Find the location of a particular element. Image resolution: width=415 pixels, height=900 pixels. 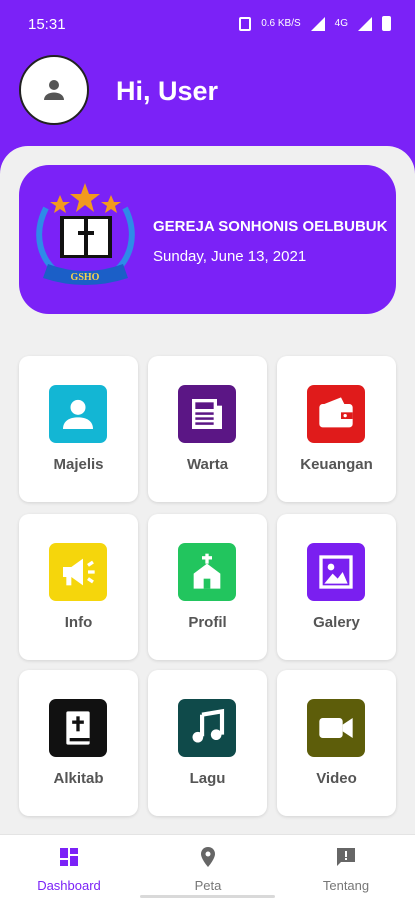

bible-icon is located at coordinates (78, 728).